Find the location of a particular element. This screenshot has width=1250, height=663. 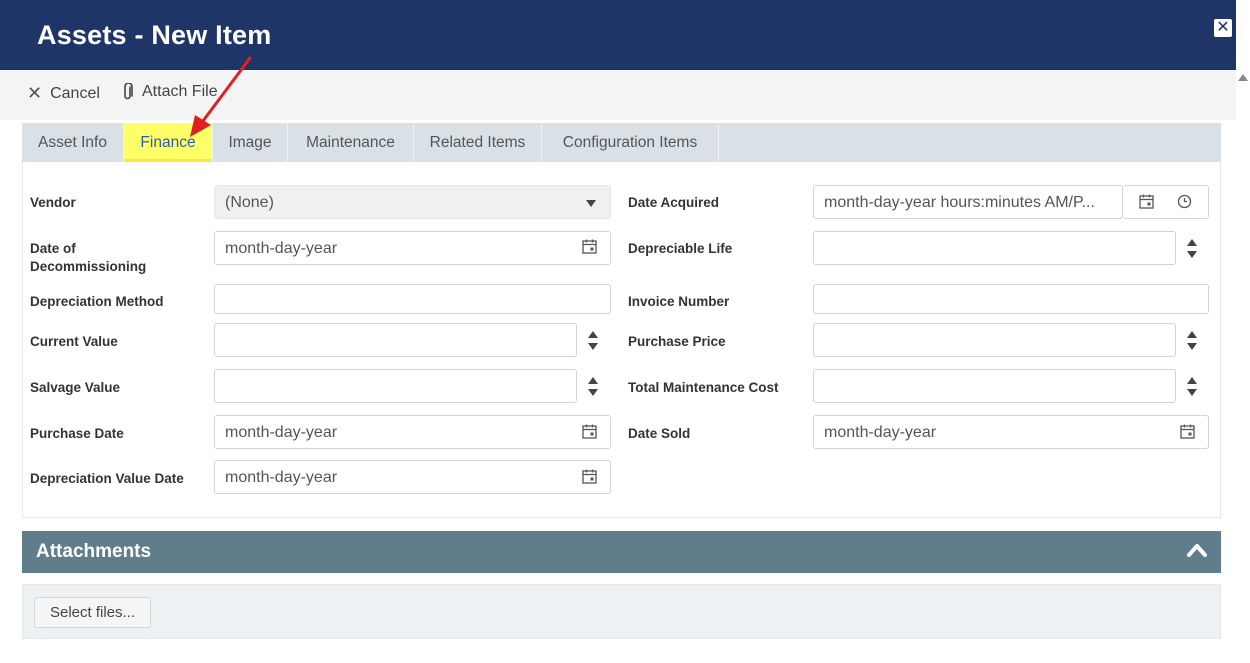

purchase-date-label: Purchase Date is located at coordinates (77, 433).